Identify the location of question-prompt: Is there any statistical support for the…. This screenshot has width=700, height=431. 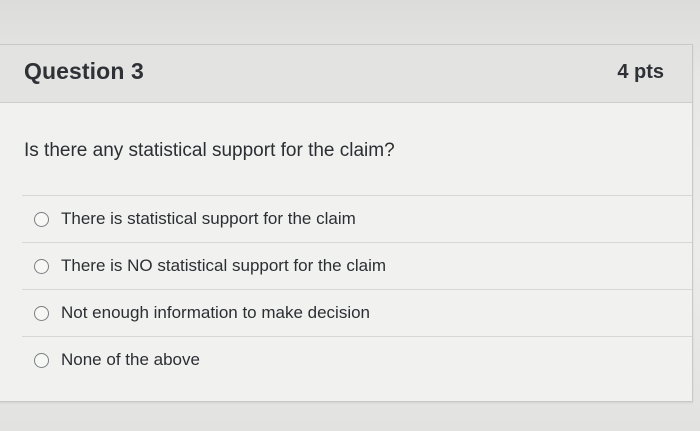
(209, 150).